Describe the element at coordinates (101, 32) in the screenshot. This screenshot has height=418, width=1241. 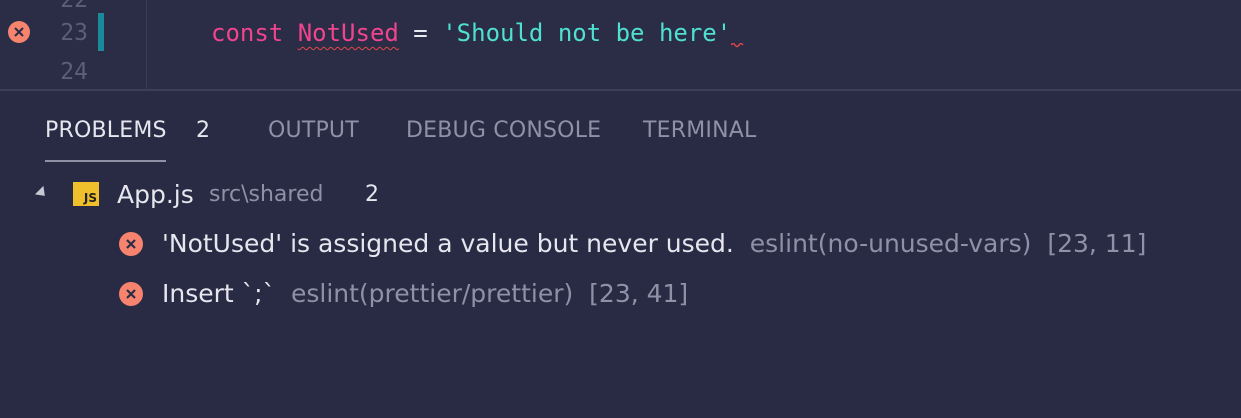
I see `modified-line-indicator` at that location.